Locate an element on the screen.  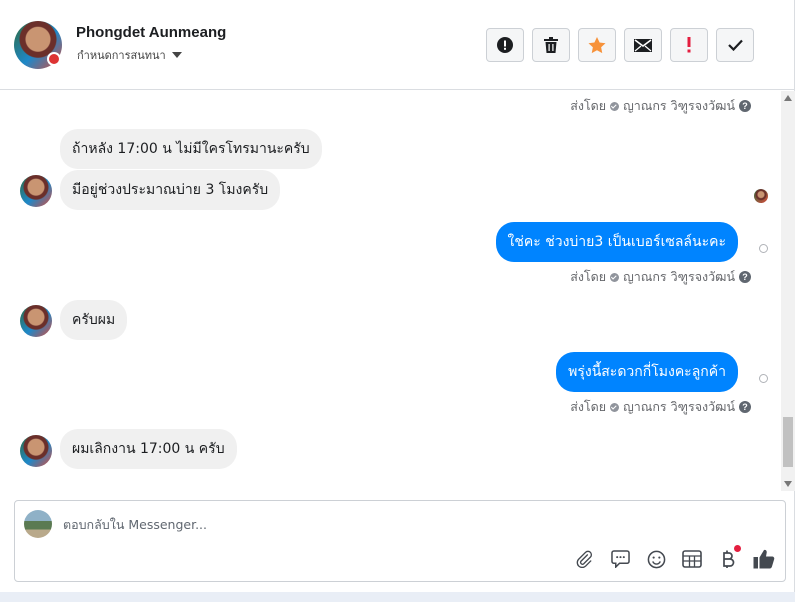
scroll-up-arrow-icon is located at coordinates (788, 98).